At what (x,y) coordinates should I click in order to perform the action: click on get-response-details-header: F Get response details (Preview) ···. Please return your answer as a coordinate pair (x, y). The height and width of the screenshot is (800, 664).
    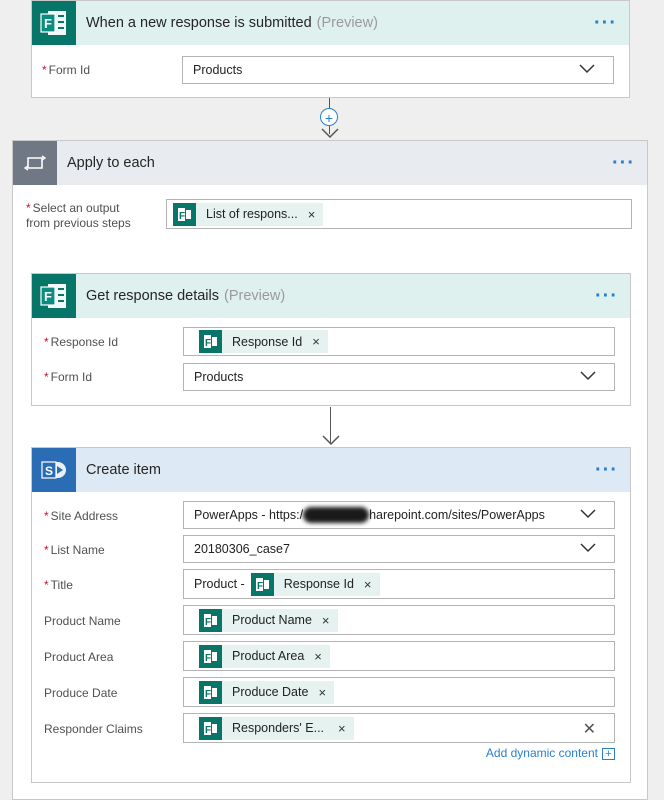
    Looking at the image, I should click on (331, 296).